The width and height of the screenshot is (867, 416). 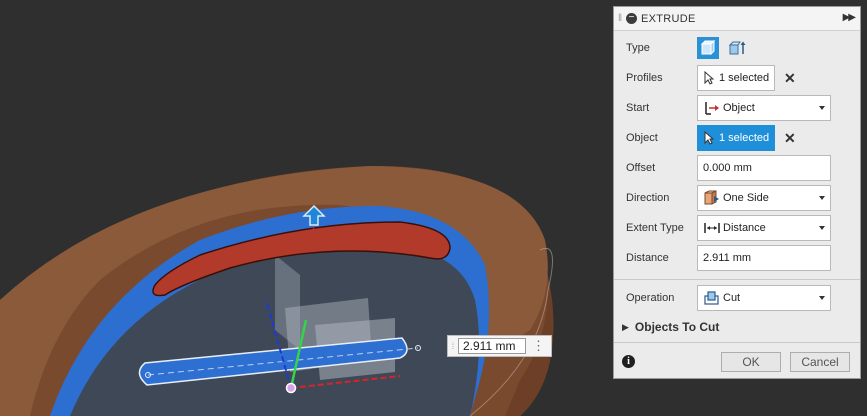 I want to click on extrude-solid-icon, so click(x=708, y=48).